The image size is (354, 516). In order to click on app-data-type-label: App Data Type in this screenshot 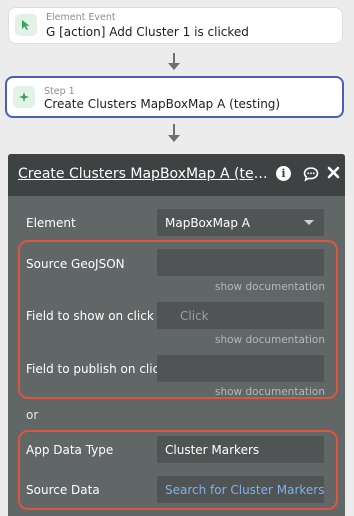, I will do `click(70, 450)`.